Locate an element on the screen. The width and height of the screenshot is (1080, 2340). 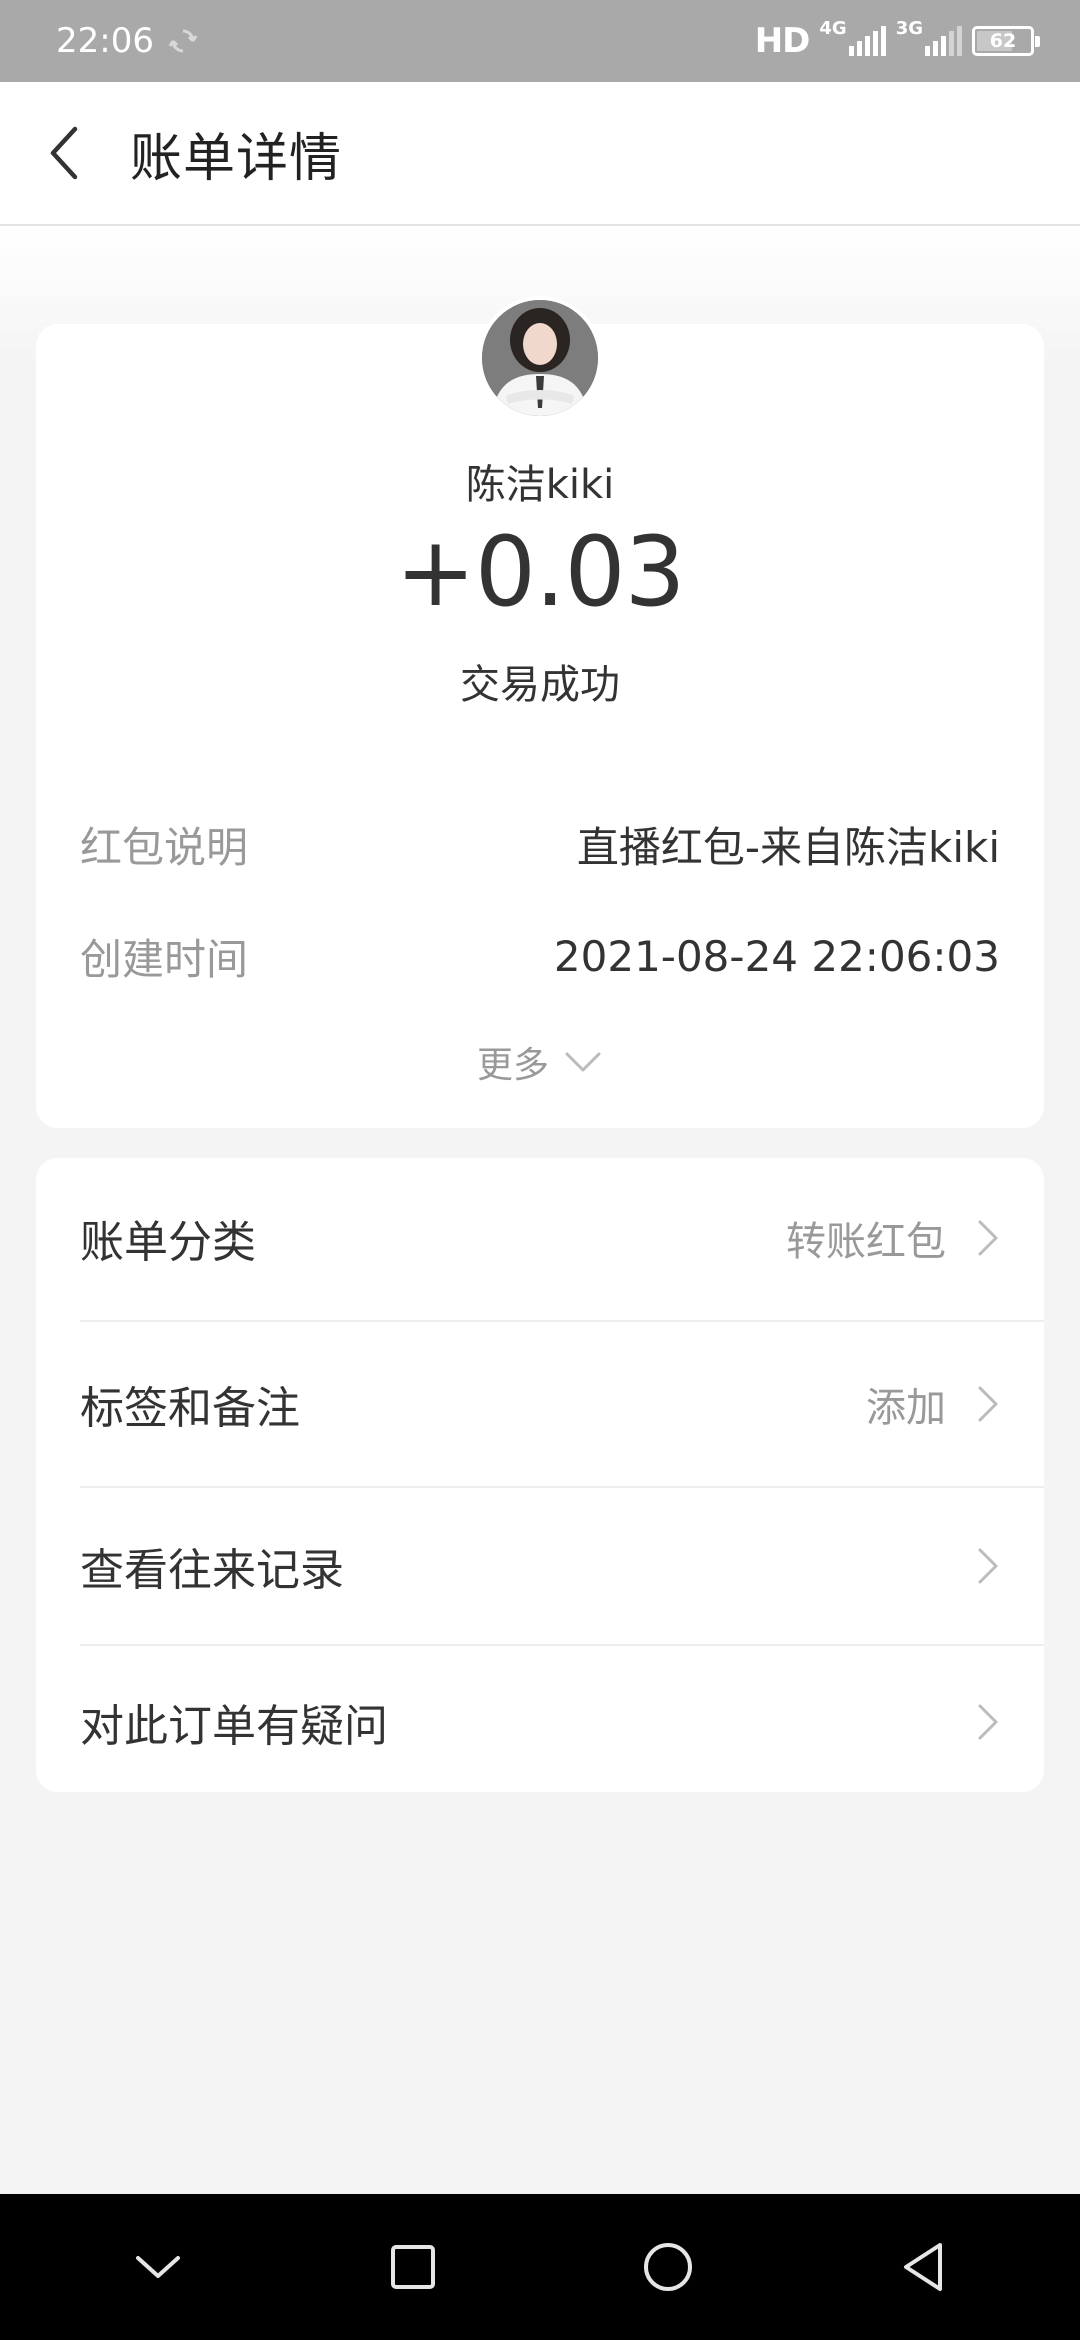
nav-chevron-down-icon is located at coordinates (157, 2267).